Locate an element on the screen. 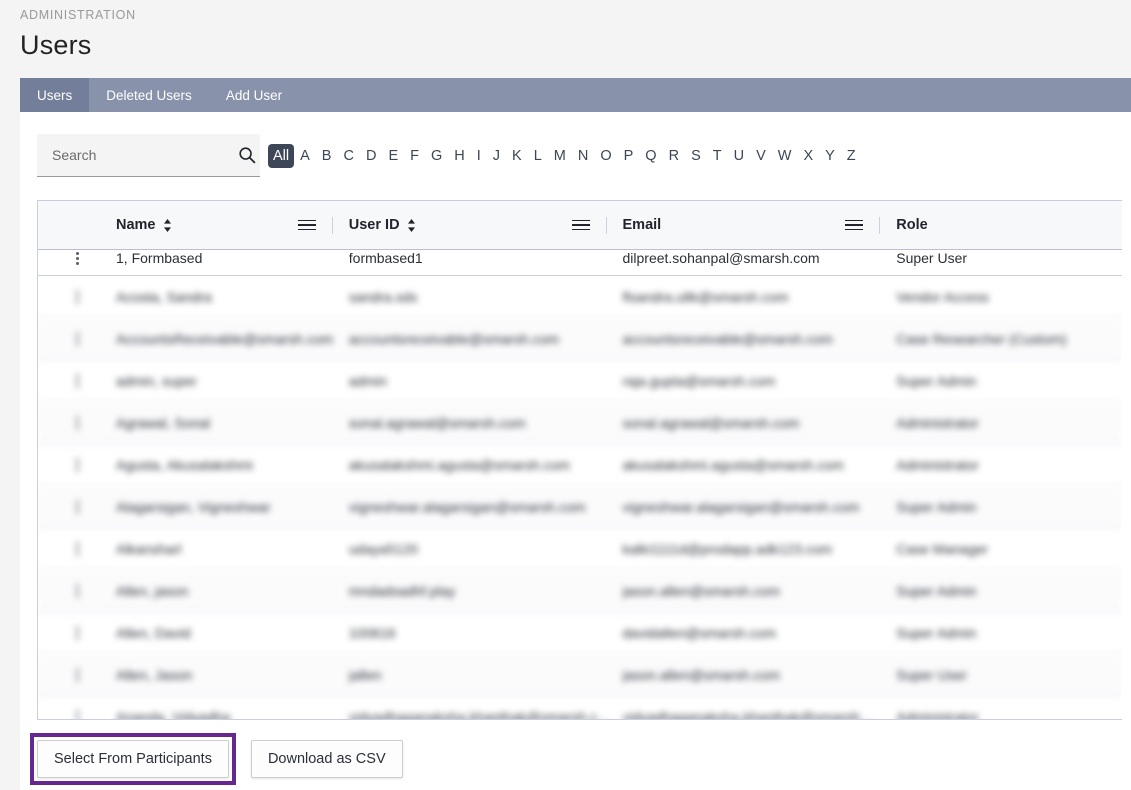 Image resolution: width=1131 pixels, height=790 pixels. alpha-filter-c: C is located at coordinates (348, 156).